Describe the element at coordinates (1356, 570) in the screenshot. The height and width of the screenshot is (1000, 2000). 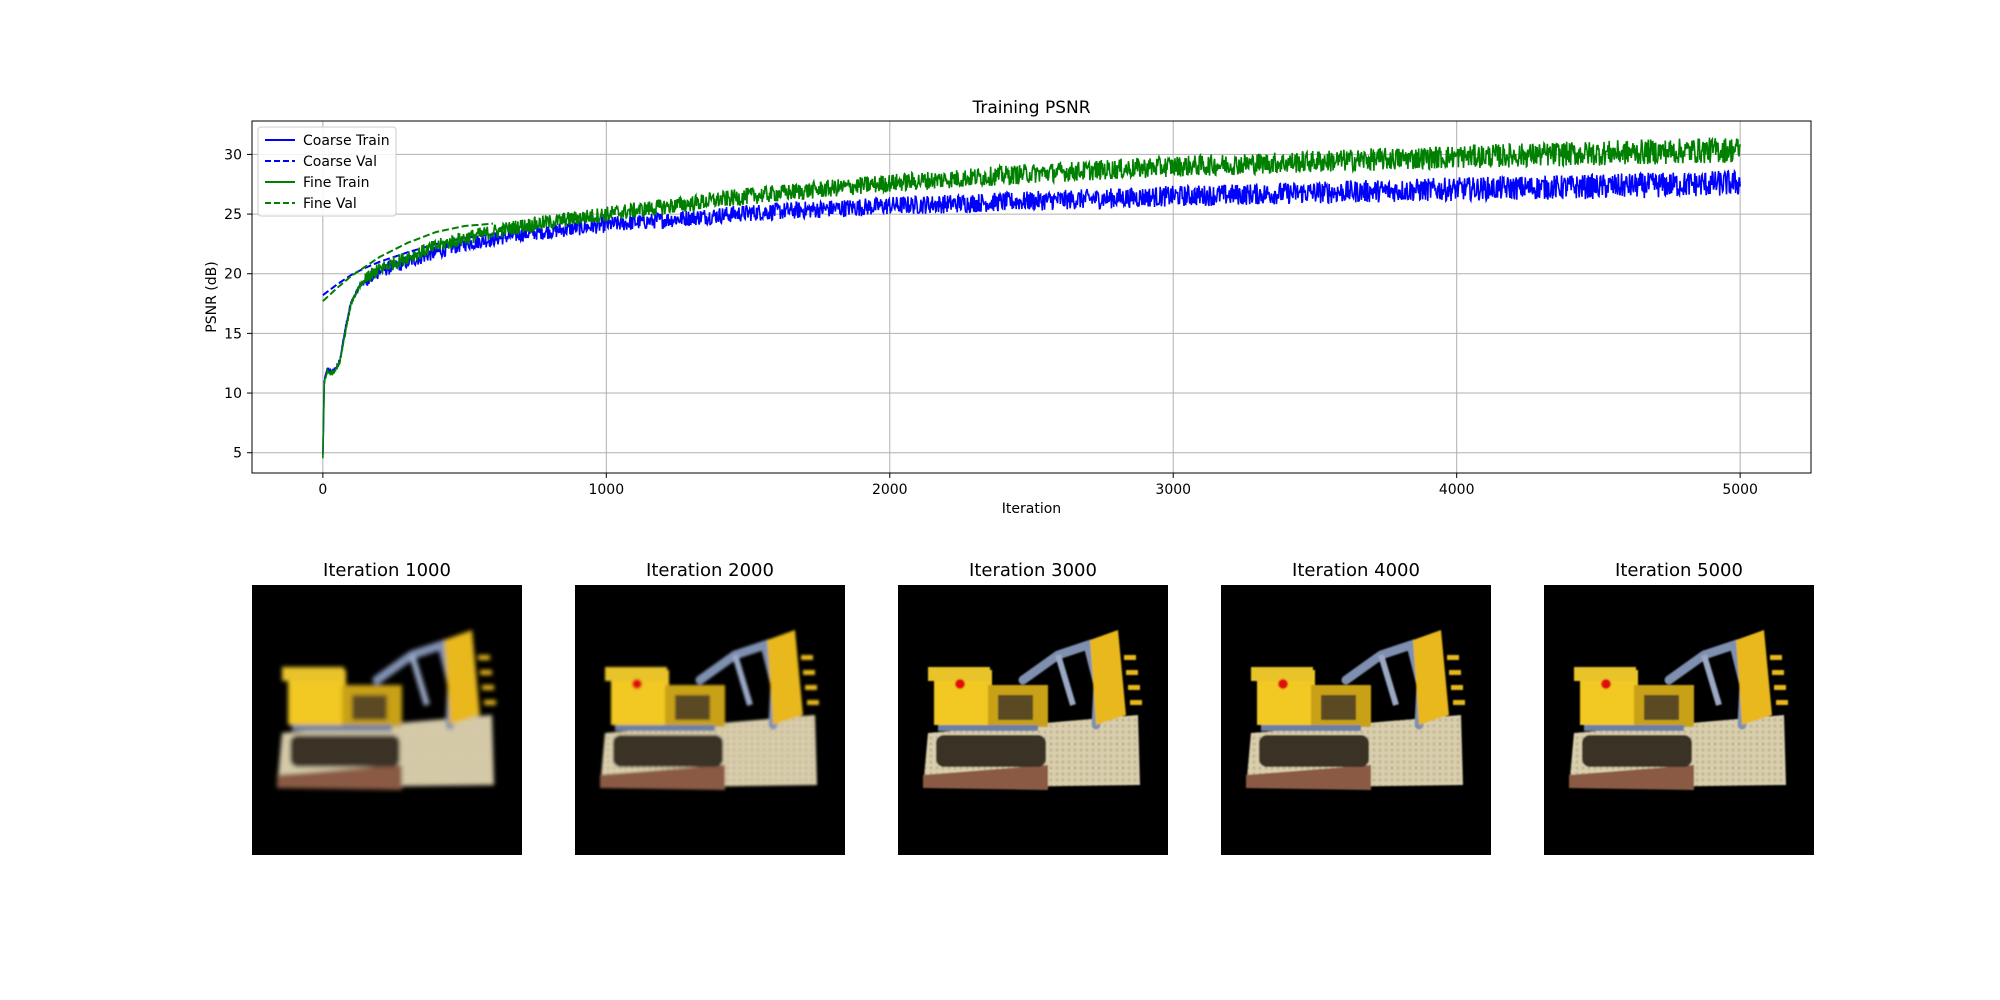
I see `render-title: Iteration 4000` at that location.